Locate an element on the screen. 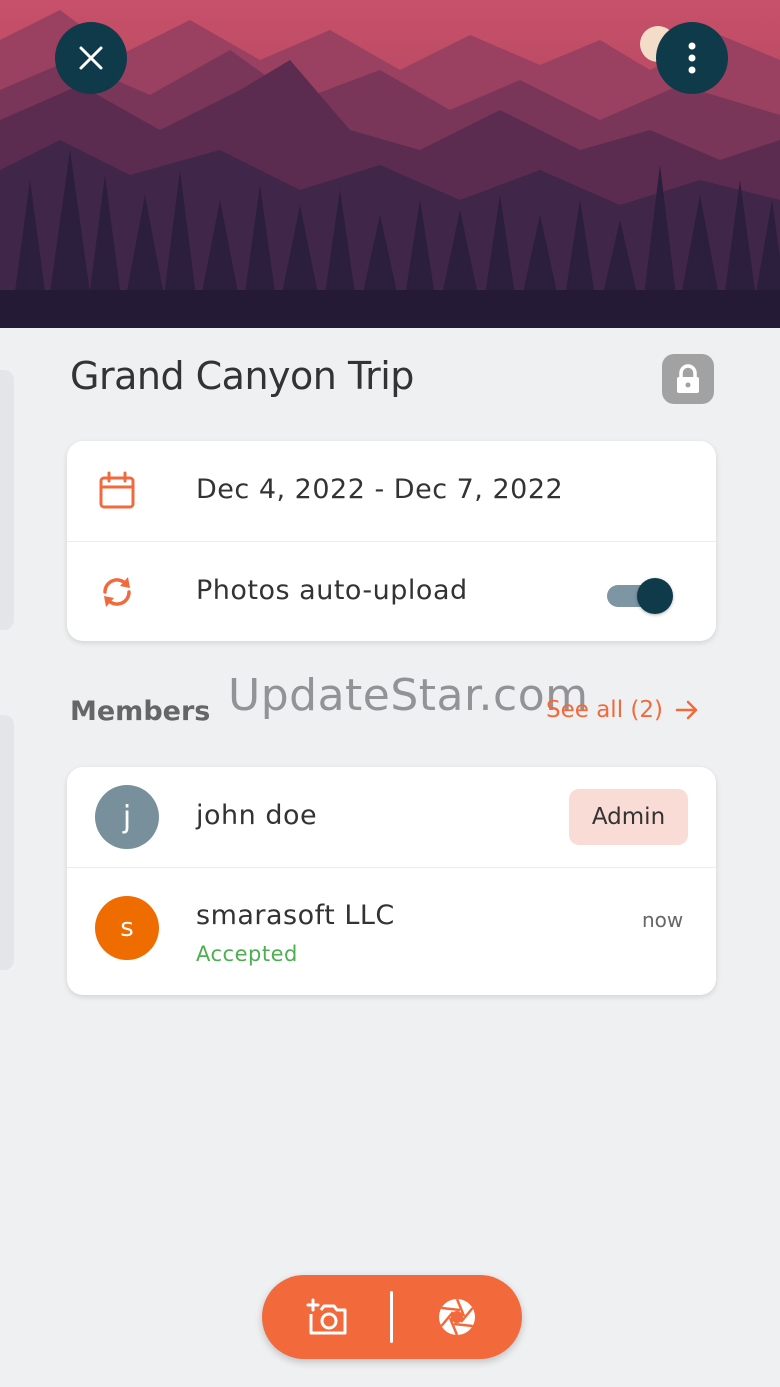 This screenshot has height=1387, width=780. add-photo-button is located at coordinates (326, 1317).